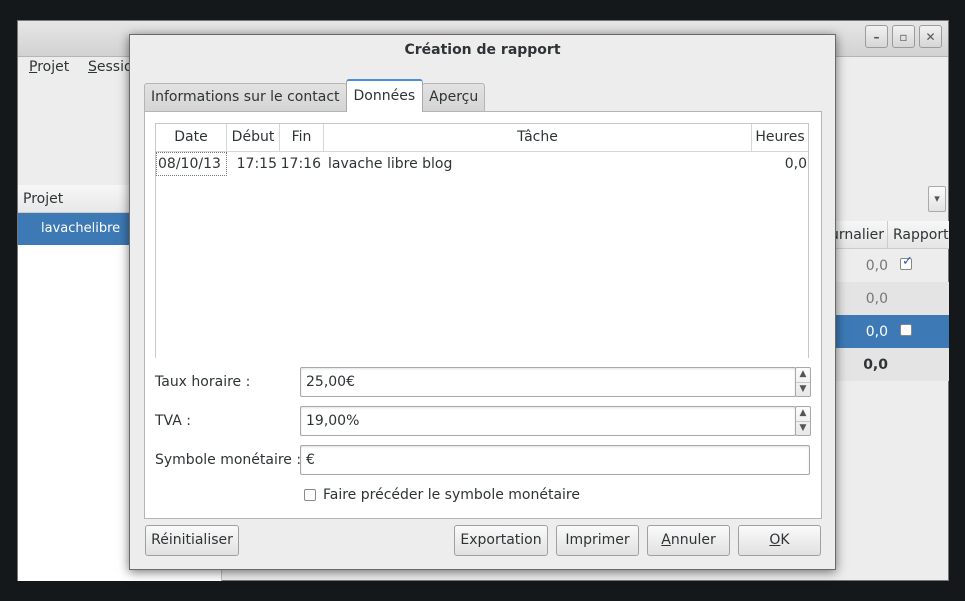 The height and width of the screenshot is (601, 965). Describe the element at coordinates (173, 421) in the screenshot. I see `tva-label: TVA :` at that location.